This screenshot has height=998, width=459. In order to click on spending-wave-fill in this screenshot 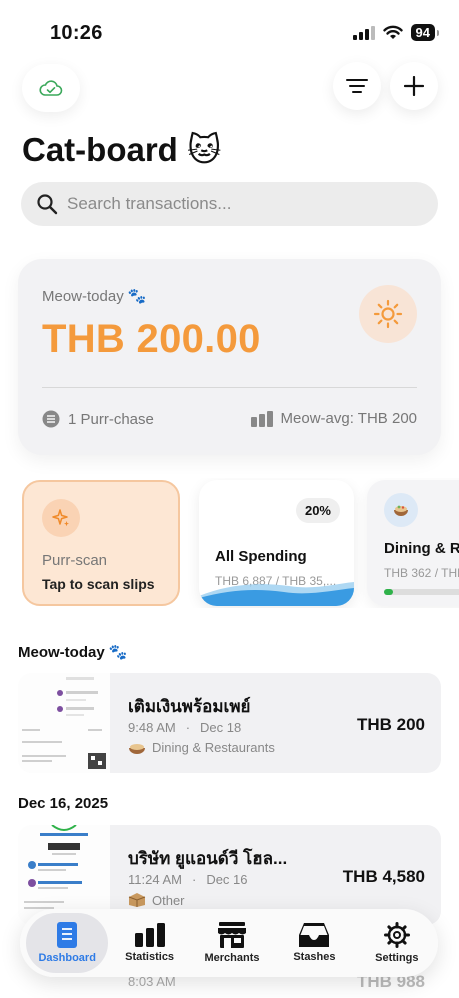, I will do `click(276, 594)`.